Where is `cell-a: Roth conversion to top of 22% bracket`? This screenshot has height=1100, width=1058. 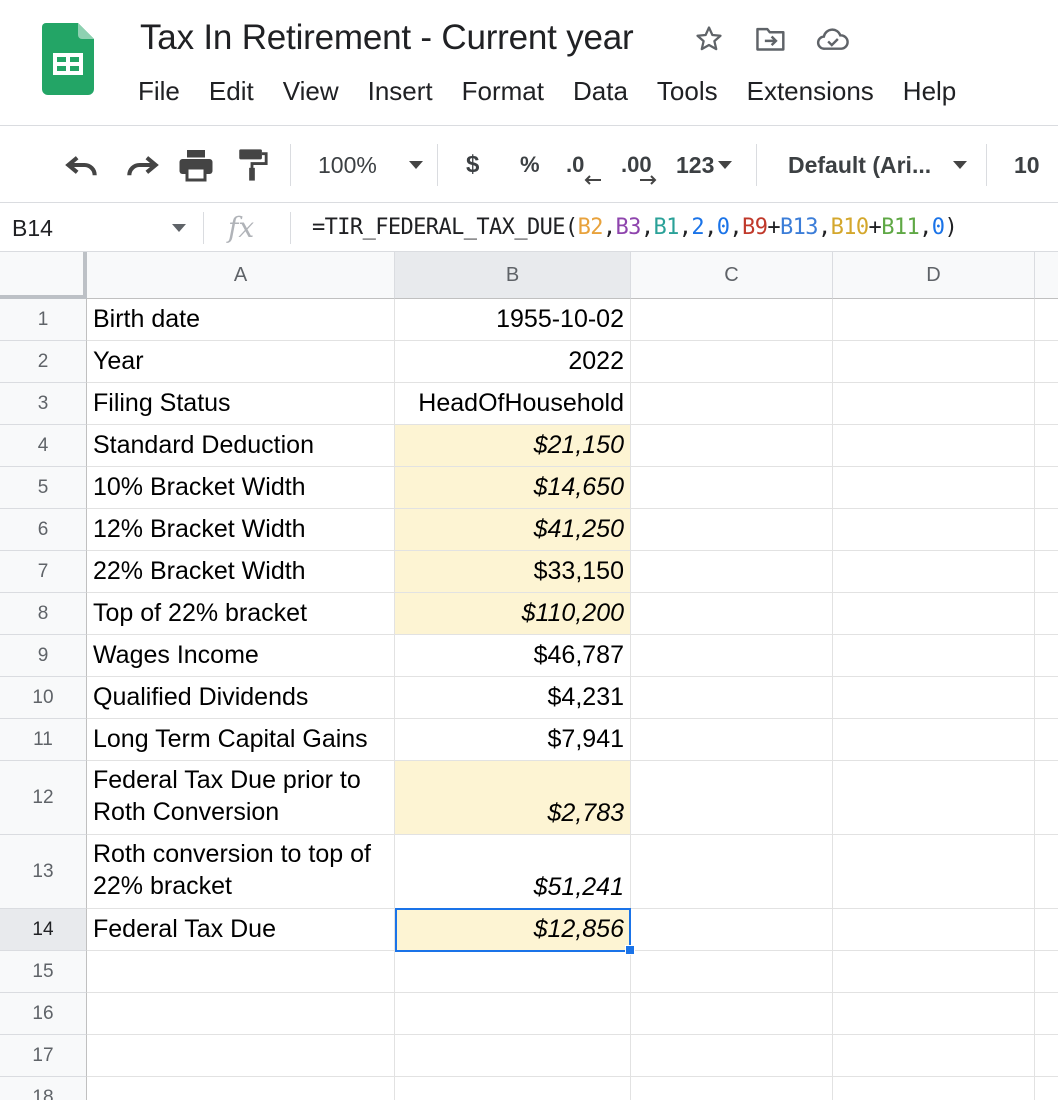
cell-a: Roth conversion to top of 22% bracket is located at coordinates (241, 872).